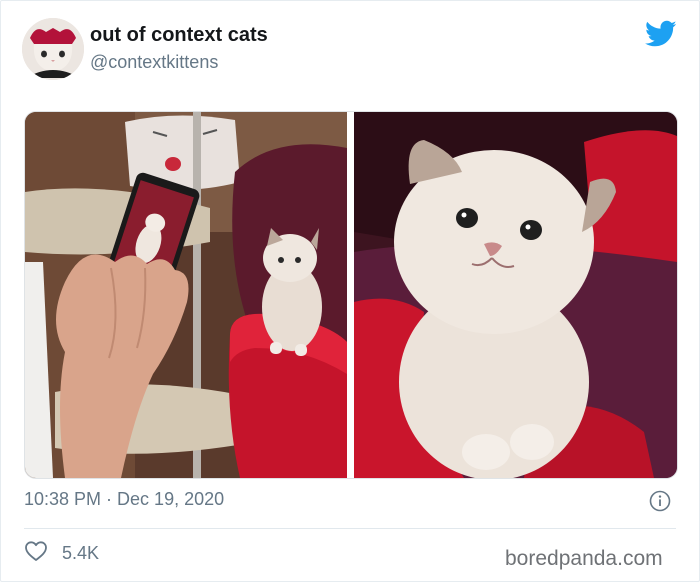 This screenshot has width=700, height=582. What do you see at coordinates (179, 35) in the screenshot?
I see `display-name: out of context cats` at bounding box center [179, 35].